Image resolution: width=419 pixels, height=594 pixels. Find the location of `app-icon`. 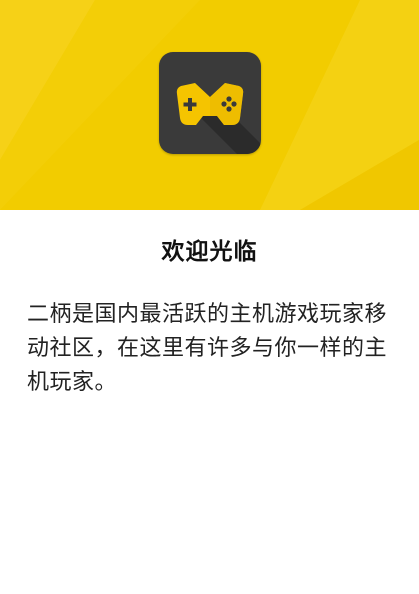

app-icon is located at coordinates (210, 103).